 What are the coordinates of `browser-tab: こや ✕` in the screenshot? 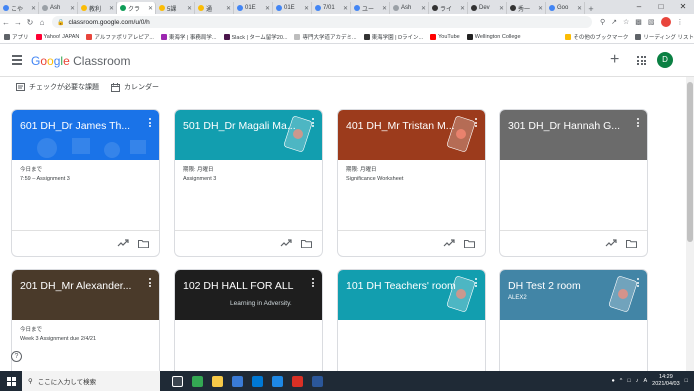 It's located at (19, 8).